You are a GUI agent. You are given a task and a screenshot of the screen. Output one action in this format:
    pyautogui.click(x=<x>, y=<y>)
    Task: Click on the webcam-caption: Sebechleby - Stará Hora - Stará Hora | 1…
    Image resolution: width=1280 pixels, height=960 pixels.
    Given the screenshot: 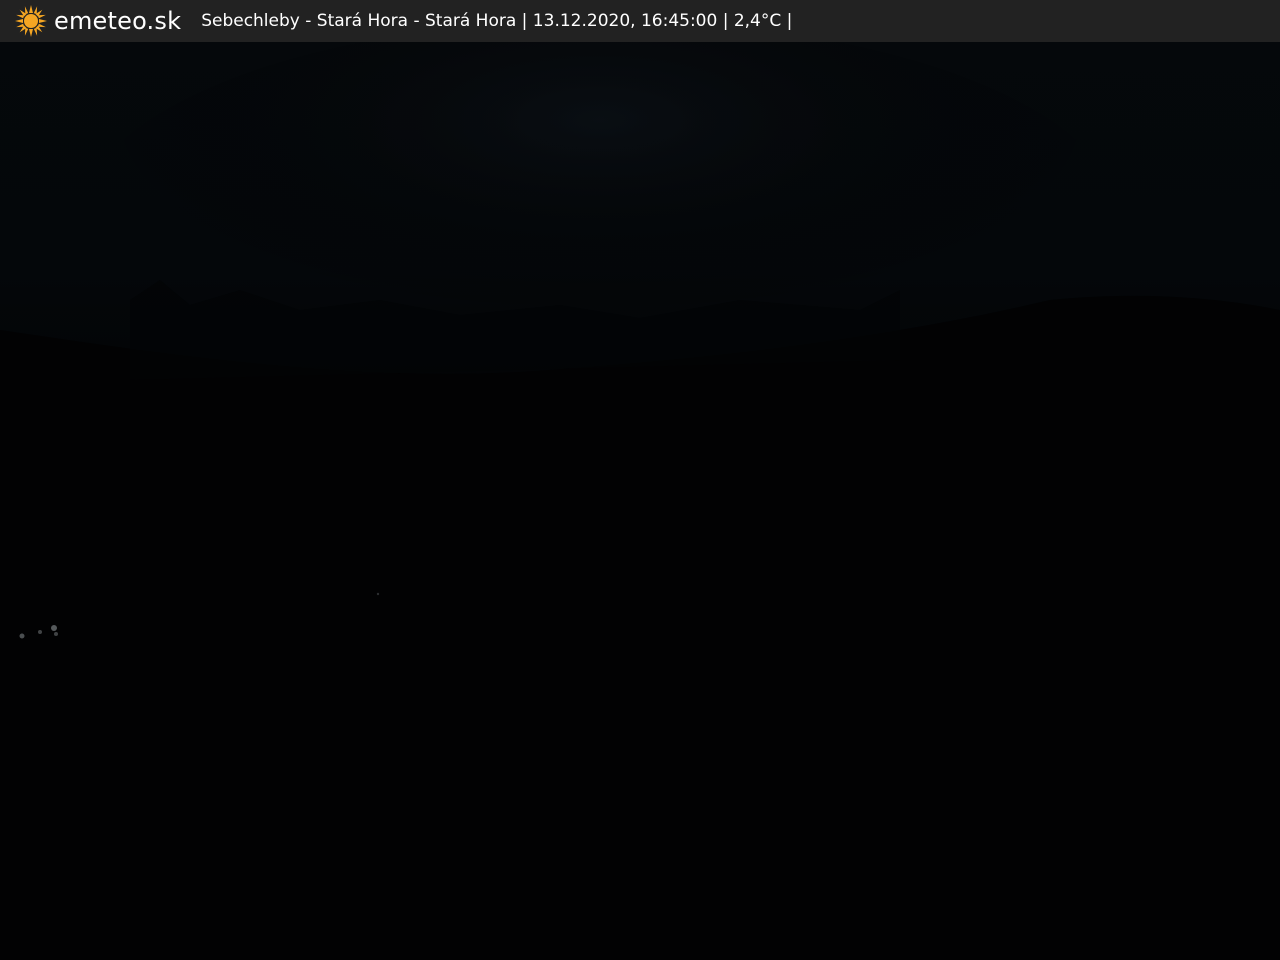 What is the action you would take?
    pyautogui.click(x=497, y=21)
    